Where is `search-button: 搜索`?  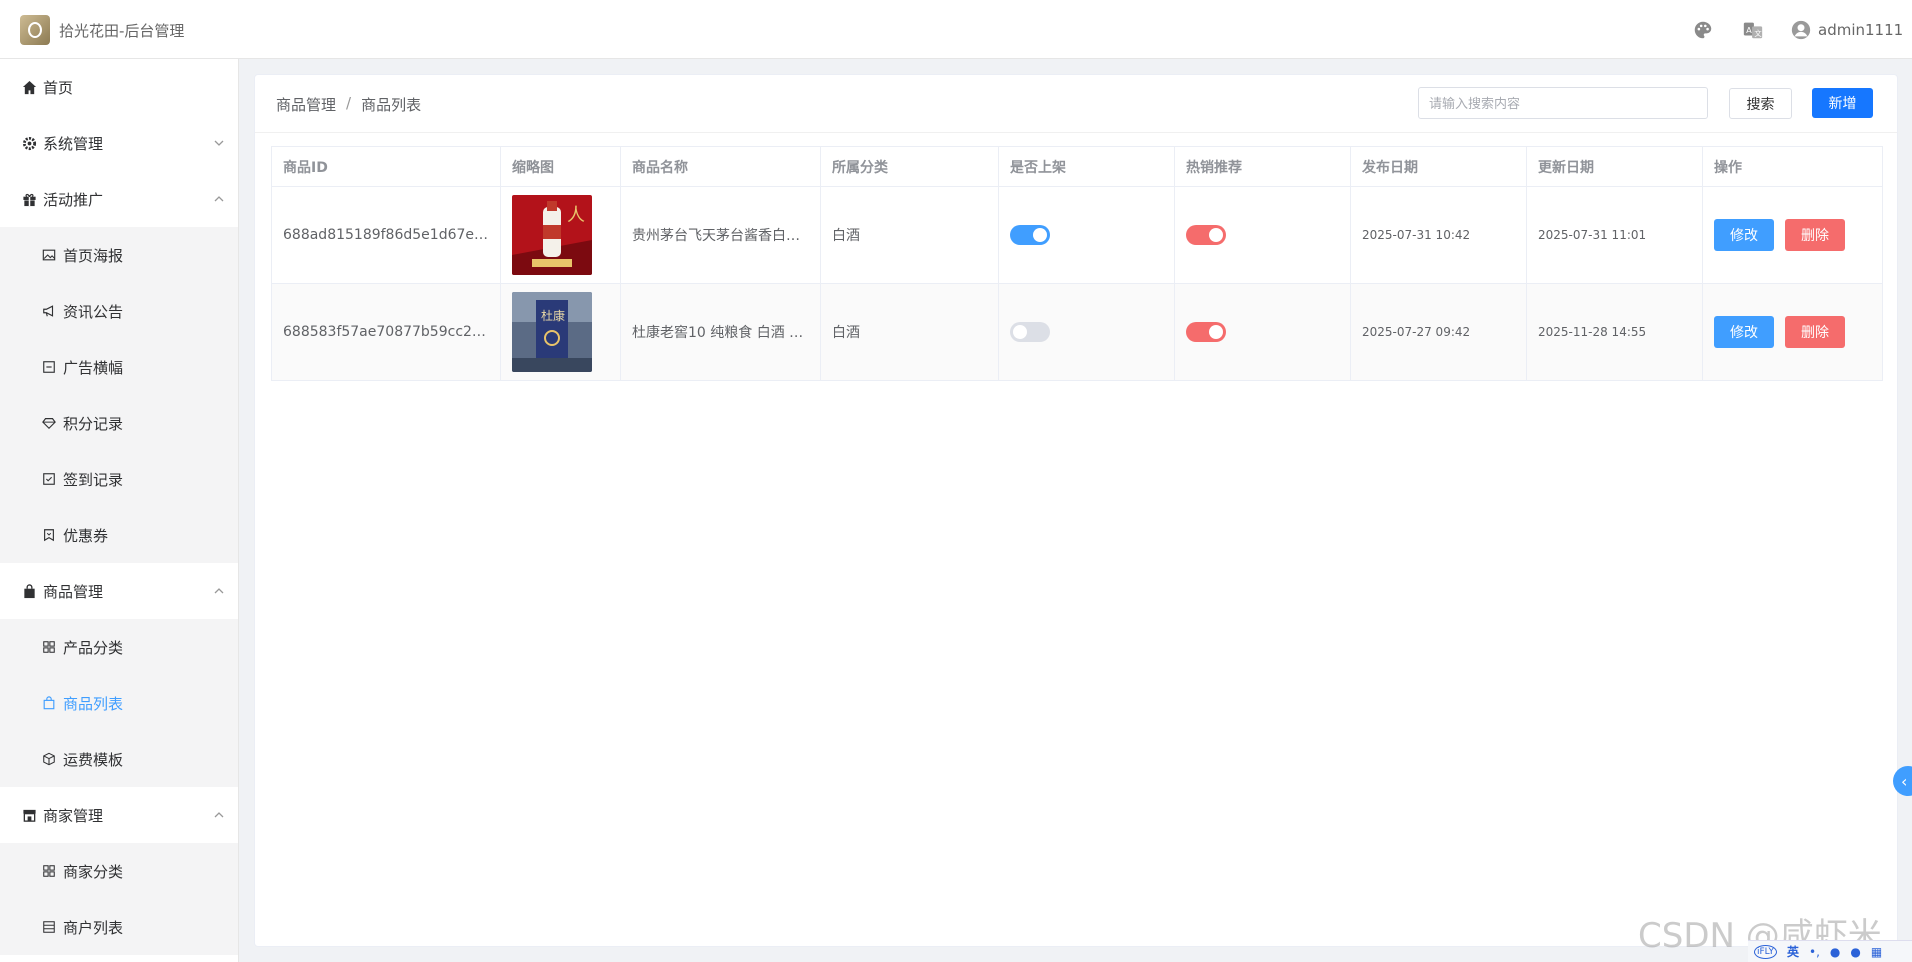 search-button: 搜索 is located at coordinates (1760, 103).